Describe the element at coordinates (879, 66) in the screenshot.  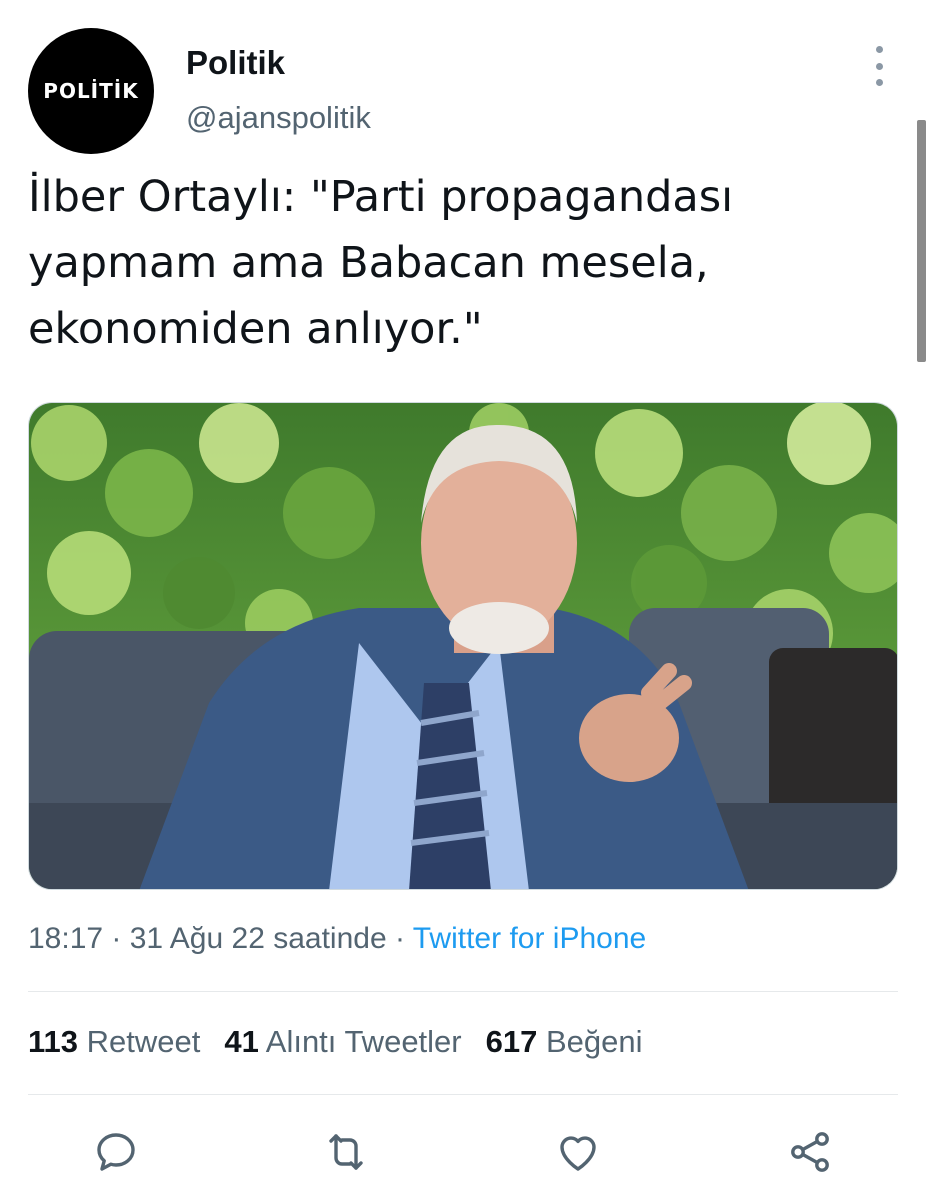
I see `more-options-icon` at that location.